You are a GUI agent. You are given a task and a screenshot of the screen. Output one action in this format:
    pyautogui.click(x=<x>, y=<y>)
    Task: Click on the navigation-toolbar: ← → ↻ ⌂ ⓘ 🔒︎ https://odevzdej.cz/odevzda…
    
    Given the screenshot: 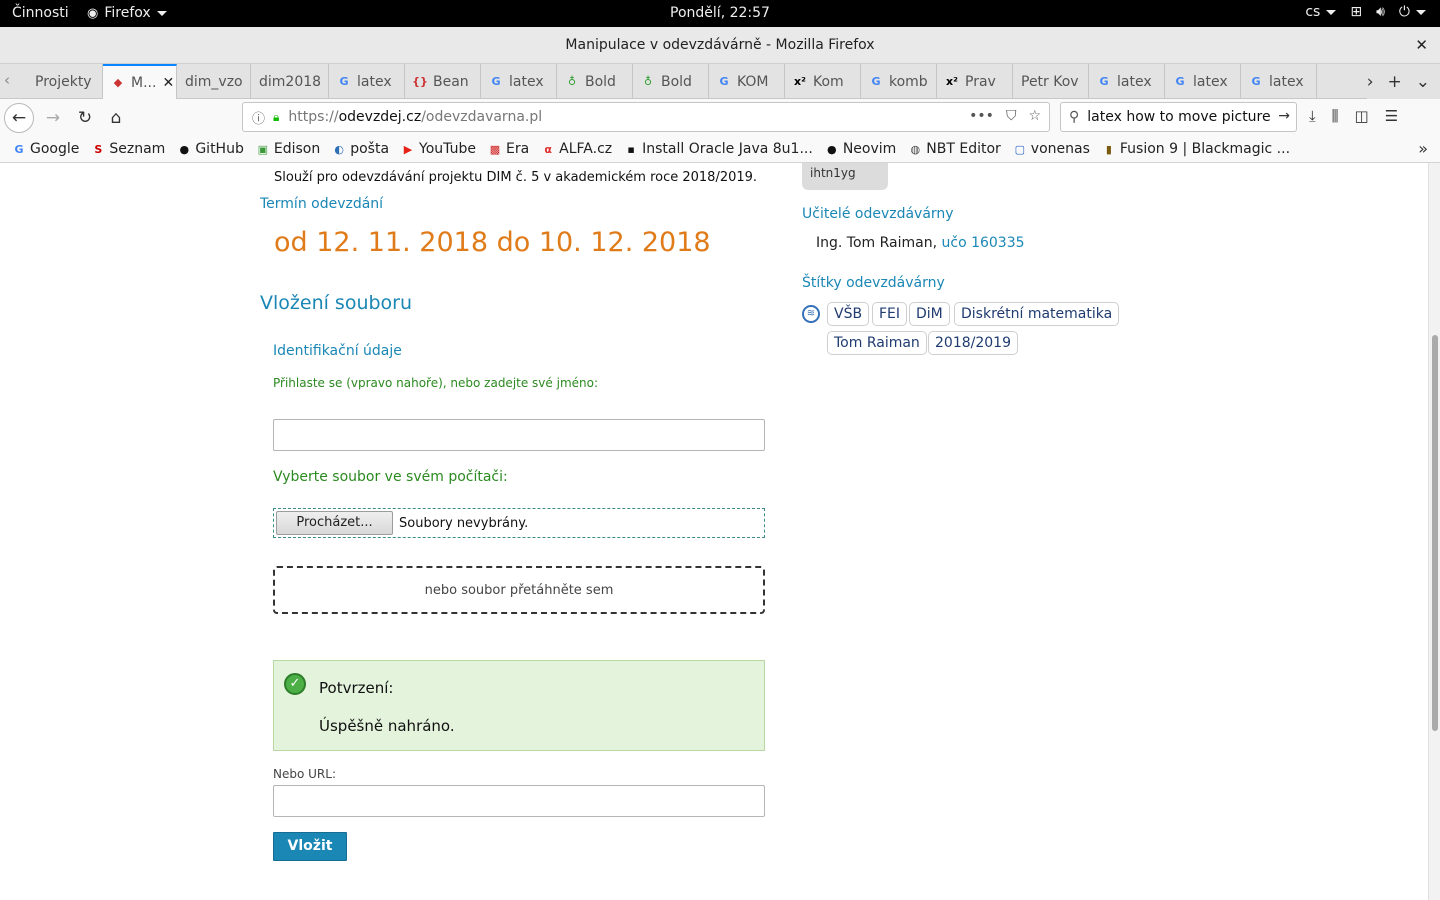 What is the action you would take?
    pyautogui.click(x=720, y=117)
    